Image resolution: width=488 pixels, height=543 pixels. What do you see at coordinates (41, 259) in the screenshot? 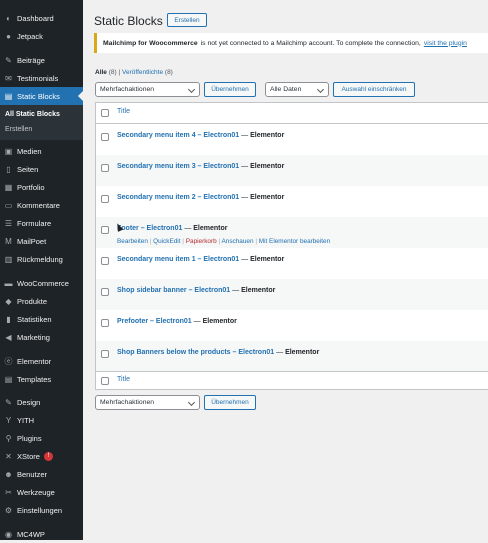
I see `sidebar-item-rückmeldung: ▥ Rückmeldung` at bounding box center [41, 259].